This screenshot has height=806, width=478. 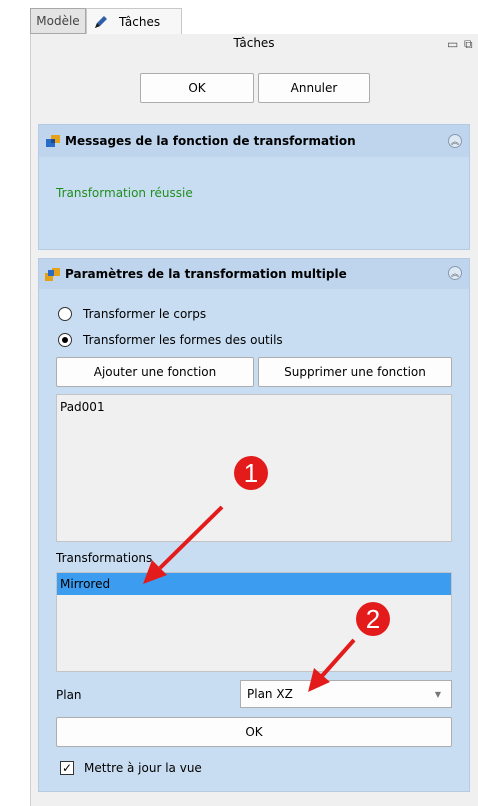 I want to click on annotation-marker-2: 2, so click(x=373, y=619).